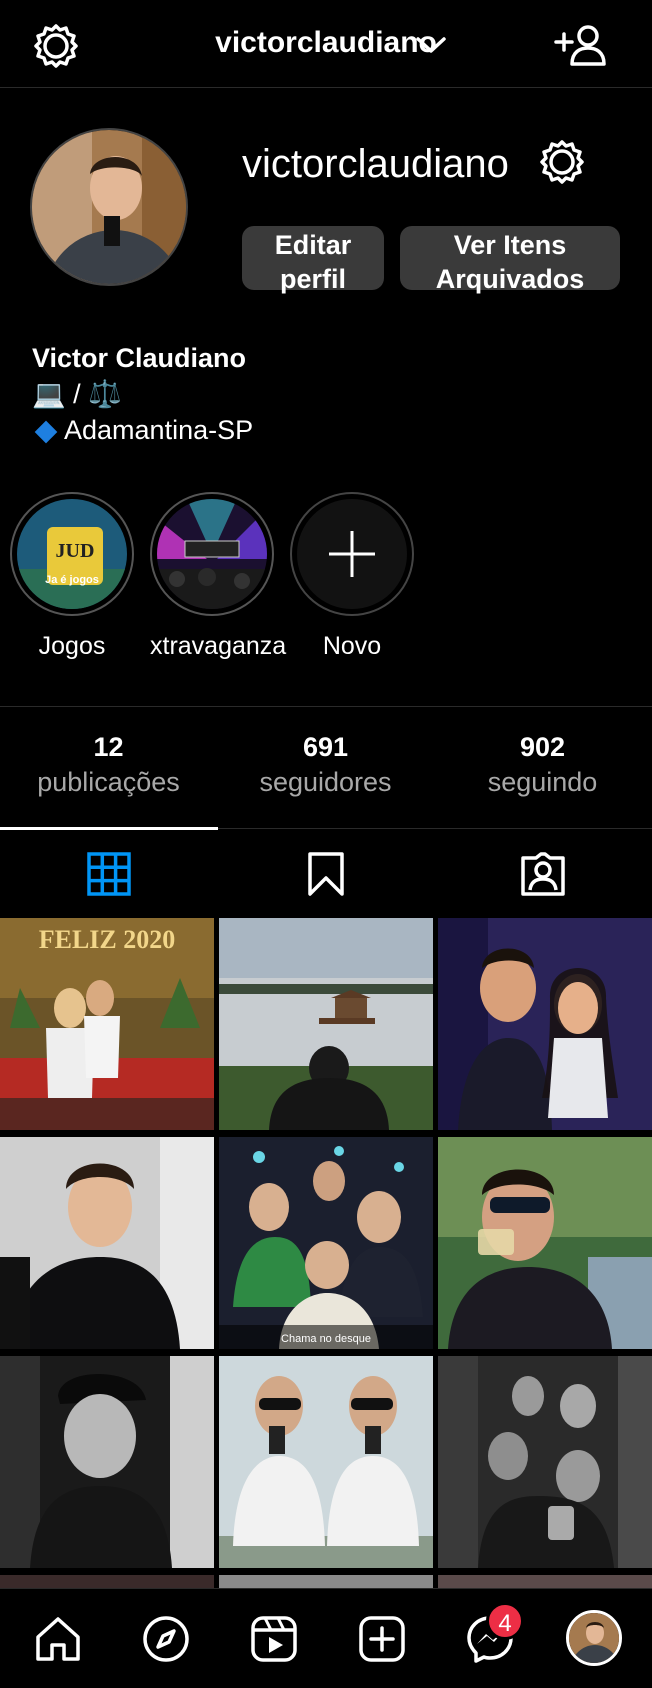  What do you see at coordinates (326, 706) in the screenshot?
I see `divider` at bounding box center [326, 706].